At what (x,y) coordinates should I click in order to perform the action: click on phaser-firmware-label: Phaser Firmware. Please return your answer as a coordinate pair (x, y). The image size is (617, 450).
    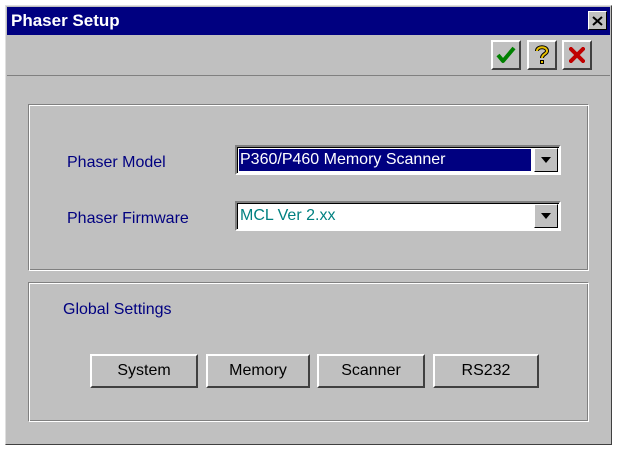
    Looking at the image, I should click on (128, 218).